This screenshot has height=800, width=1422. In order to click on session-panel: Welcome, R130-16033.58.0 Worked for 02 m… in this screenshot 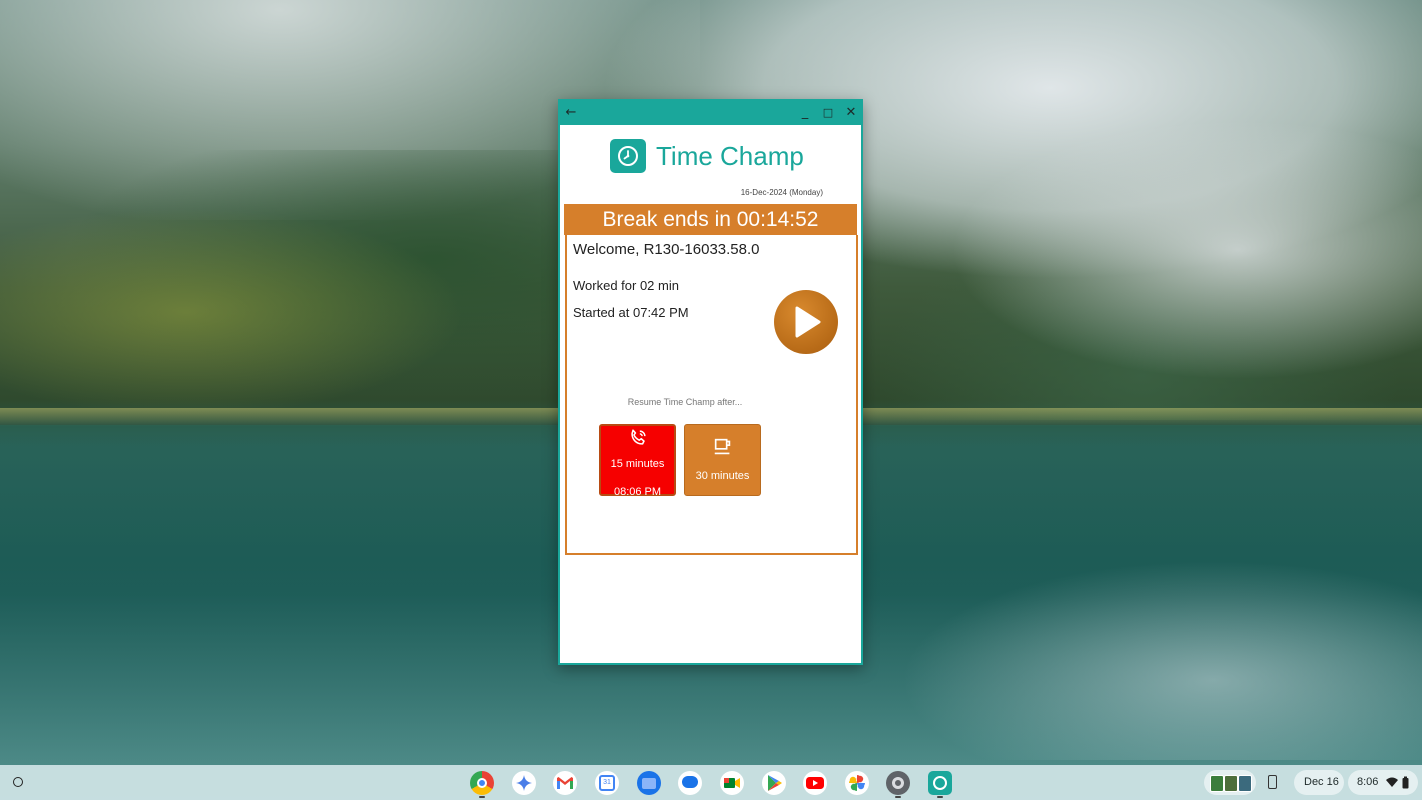, I will do `click(711, 395)`.